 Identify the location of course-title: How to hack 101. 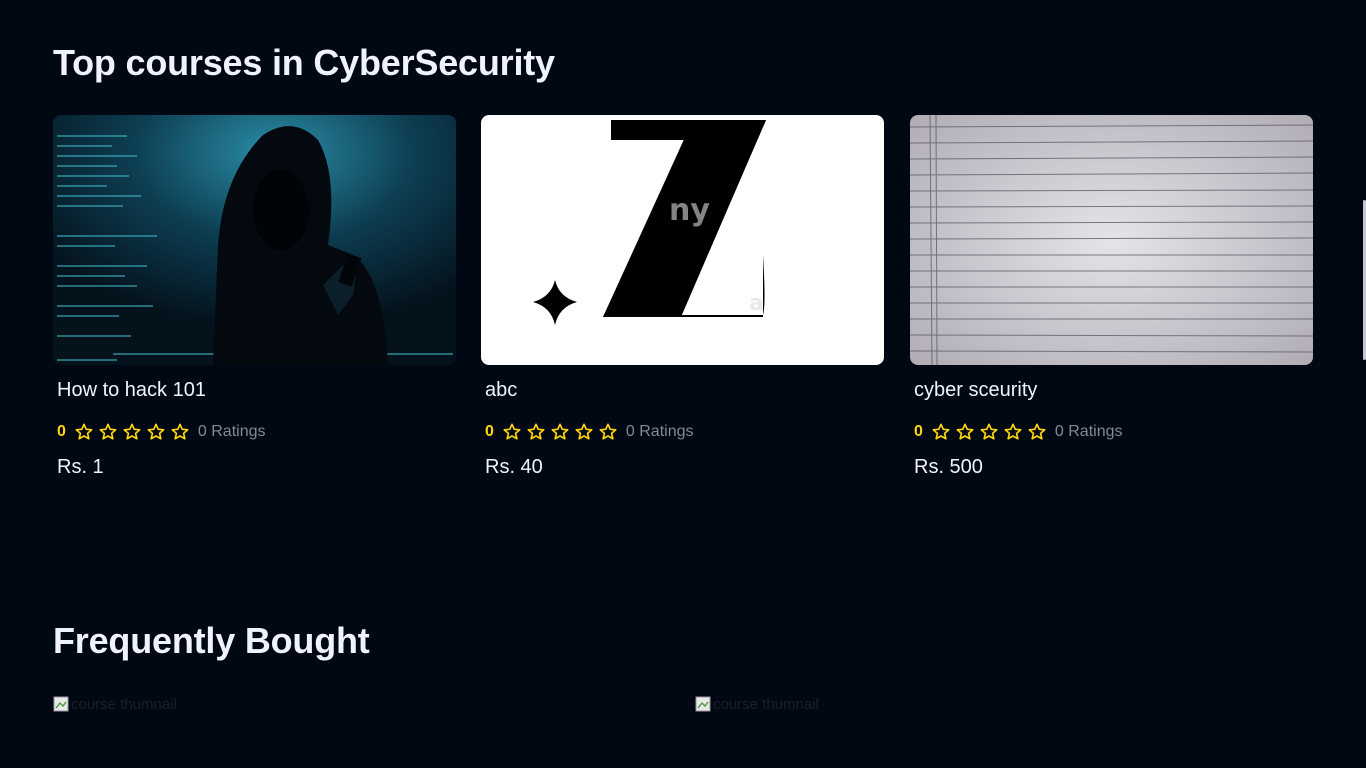
(254, 390).